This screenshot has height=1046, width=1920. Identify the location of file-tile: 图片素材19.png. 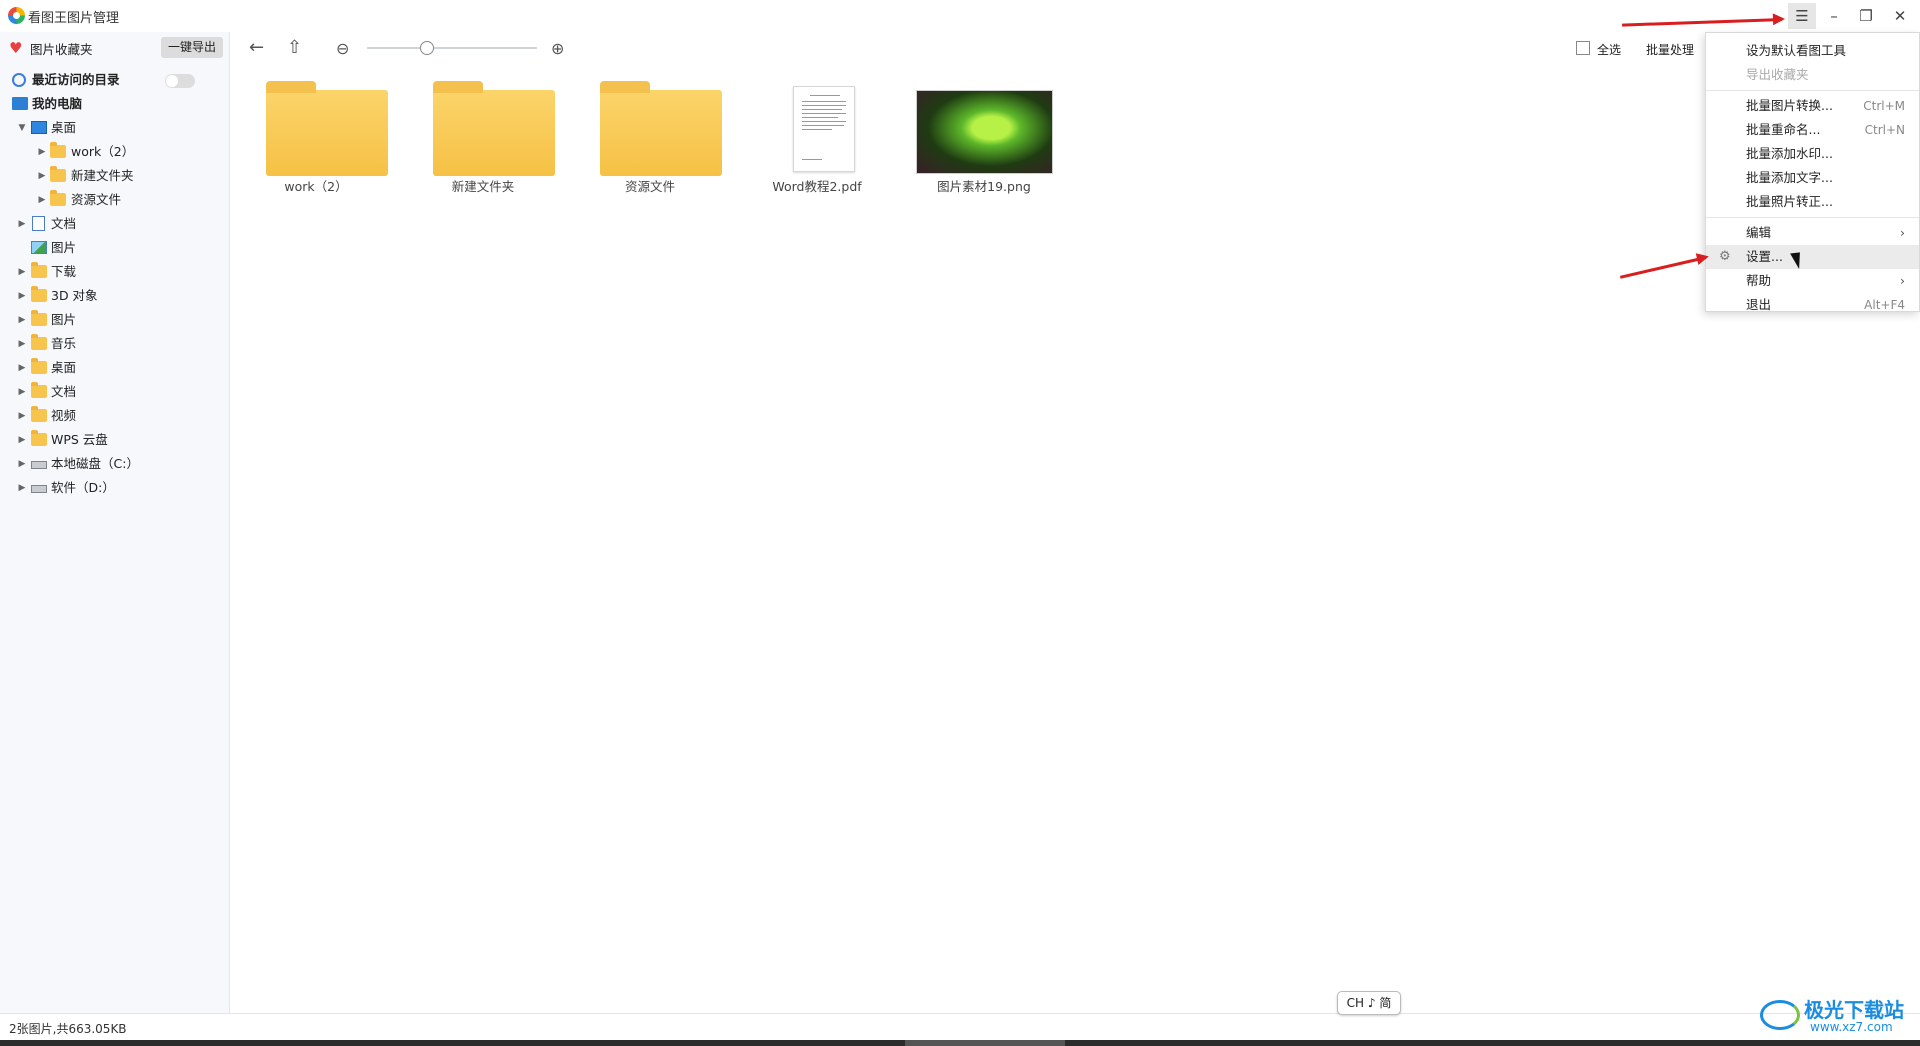
(984, 136).